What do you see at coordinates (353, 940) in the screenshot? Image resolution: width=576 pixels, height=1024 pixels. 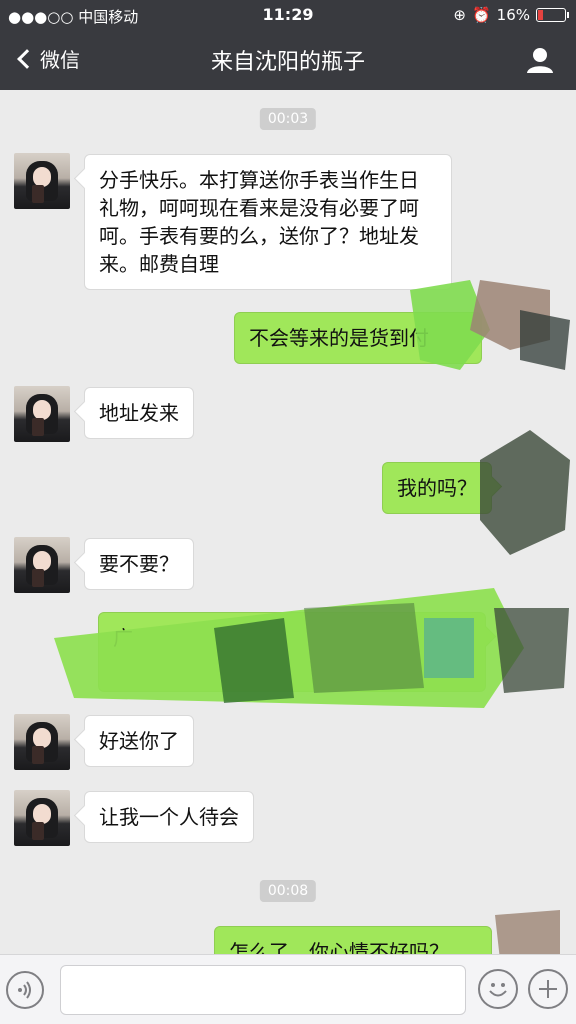 I see `message-bubble: 怎么了，你心情不好吗？` at bounding box center [353, 940].